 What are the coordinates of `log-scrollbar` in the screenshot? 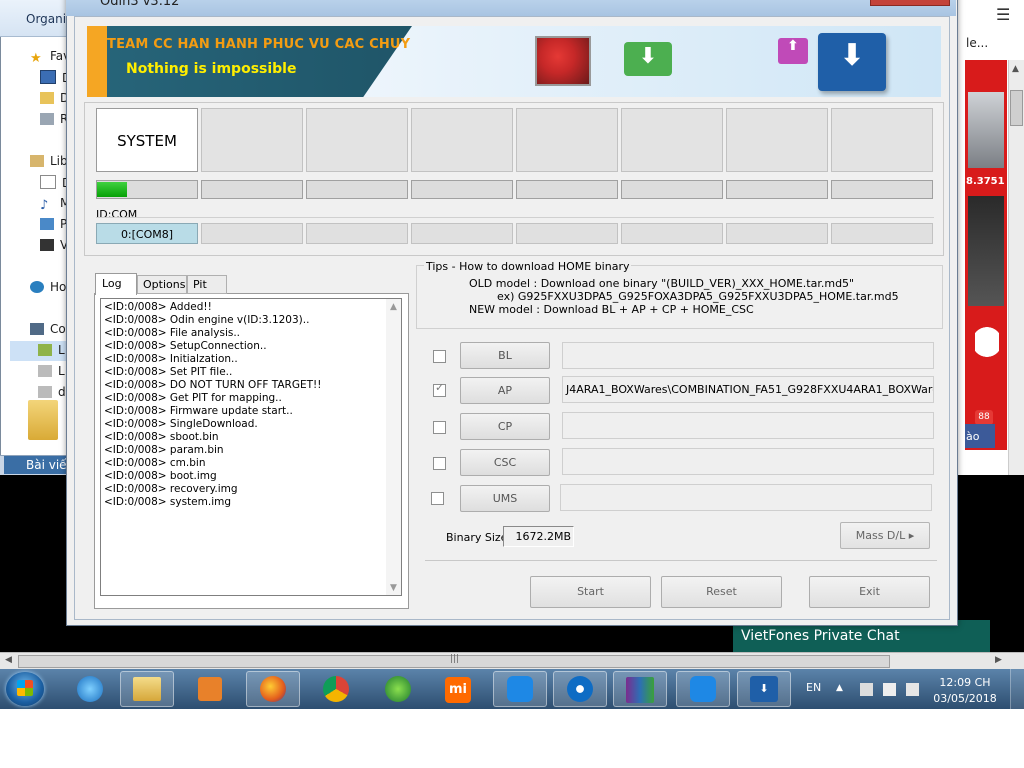 It's located at (393, 447).